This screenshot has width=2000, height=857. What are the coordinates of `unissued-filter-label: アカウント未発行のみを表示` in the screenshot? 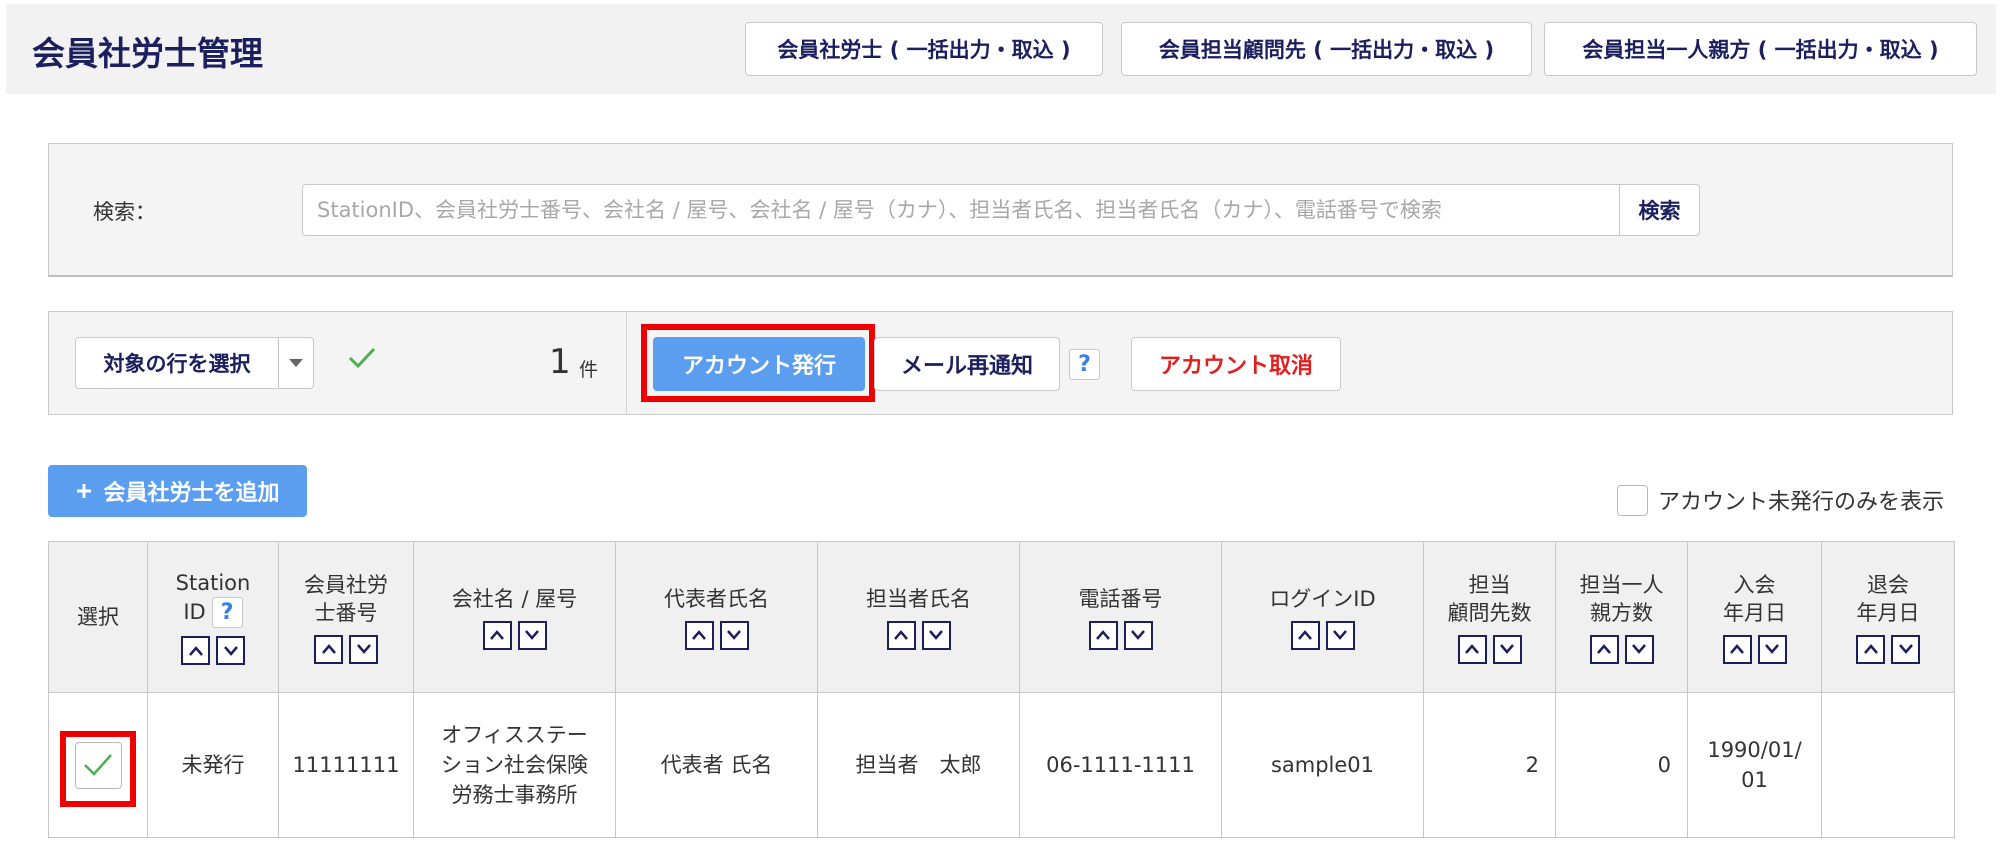 It's located at (1801, 502).